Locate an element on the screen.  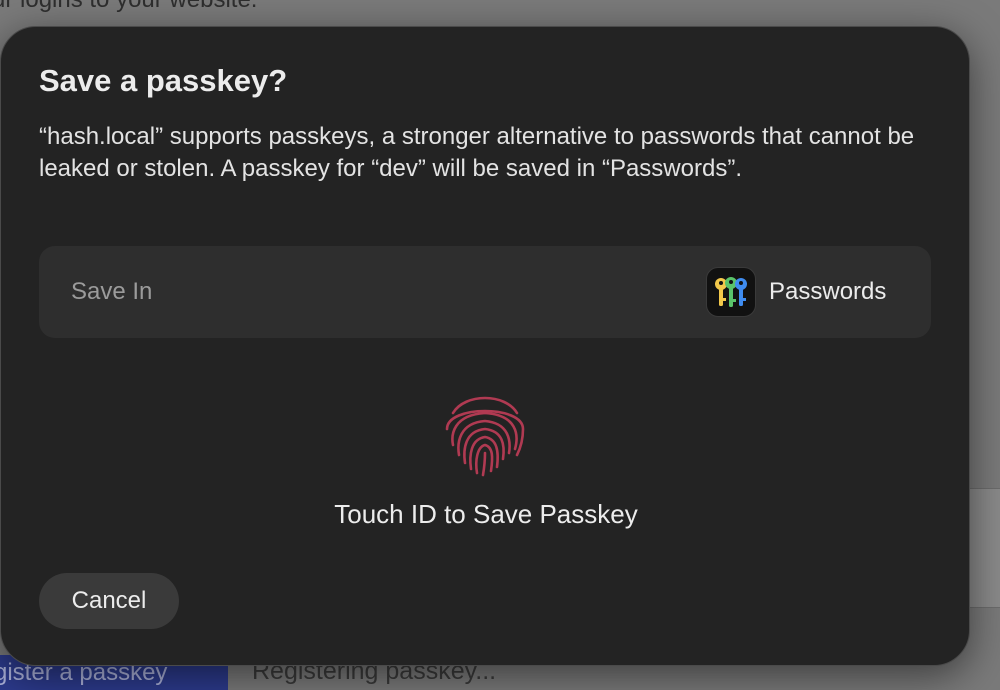
background-text: ur logins to your website. is located at coordinates (128, 7).